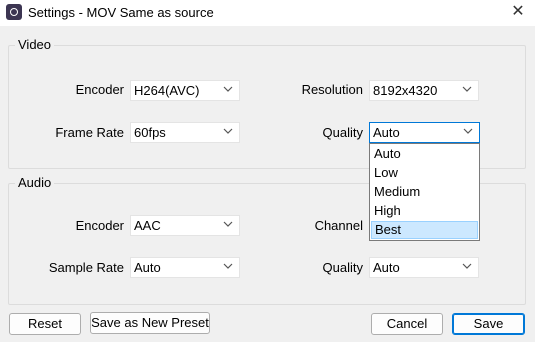  I want to click on audio-sample-rate-value: Auto, so click(147, 267).